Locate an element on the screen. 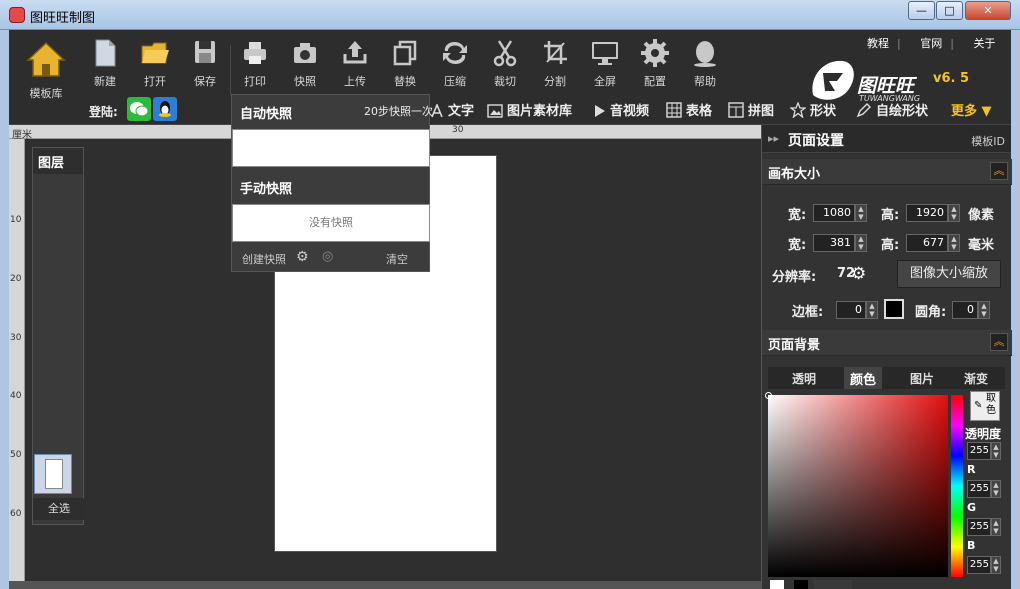  tool-crop: 裁切 is located at coordinates (505, 63).